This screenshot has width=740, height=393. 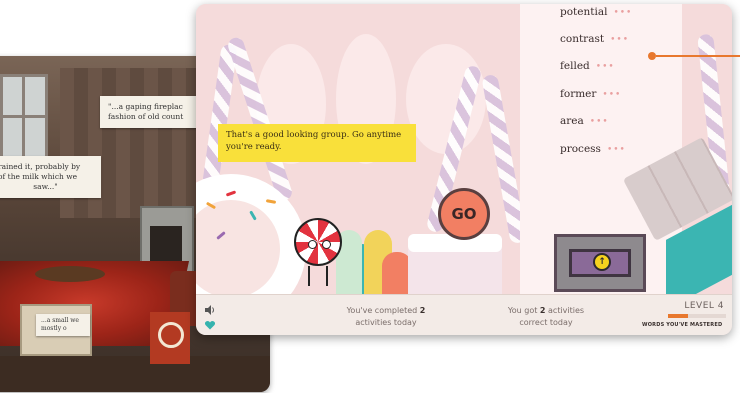 I want to click on word-item: contrast •••, so click(x=594, y=39).